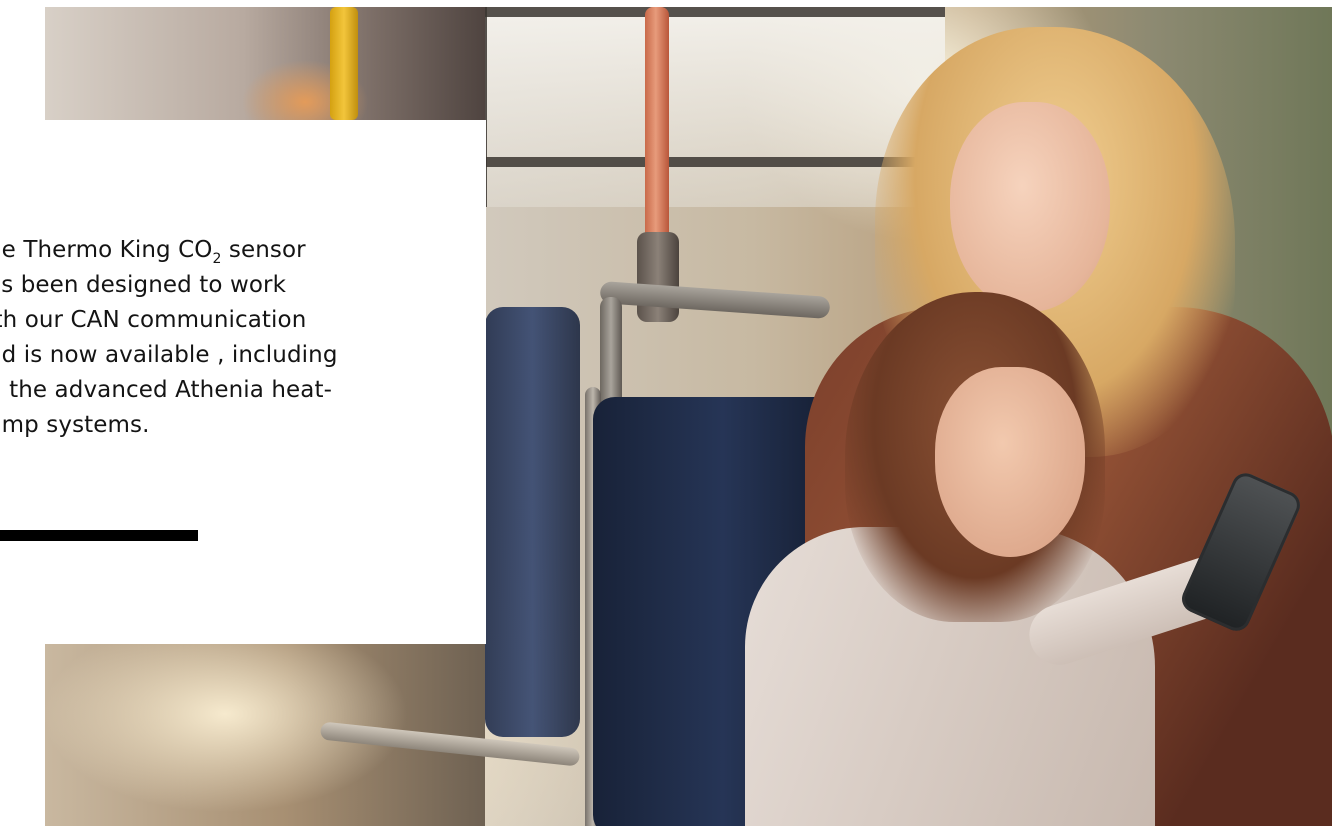 Image resolution: width=1340 pixels, height=826 pixels. I want to click on body-text-line-1-part-1: he Thermo King CO, so click(106, 250).